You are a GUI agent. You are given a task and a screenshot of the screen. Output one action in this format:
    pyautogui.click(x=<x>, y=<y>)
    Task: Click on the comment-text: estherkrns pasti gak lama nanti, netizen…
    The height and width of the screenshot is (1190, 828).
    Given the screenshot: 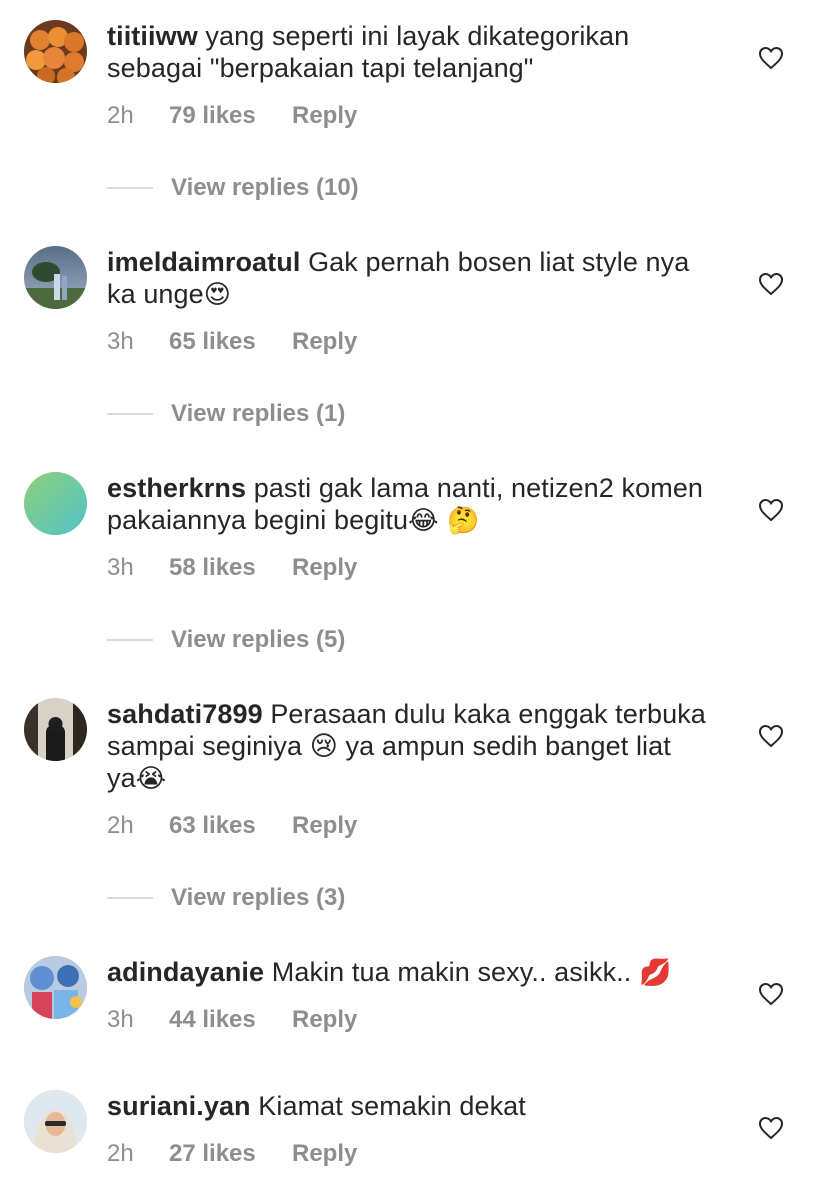 What is the action you would take?
    pyautogui.click(x=407, y=504)
    